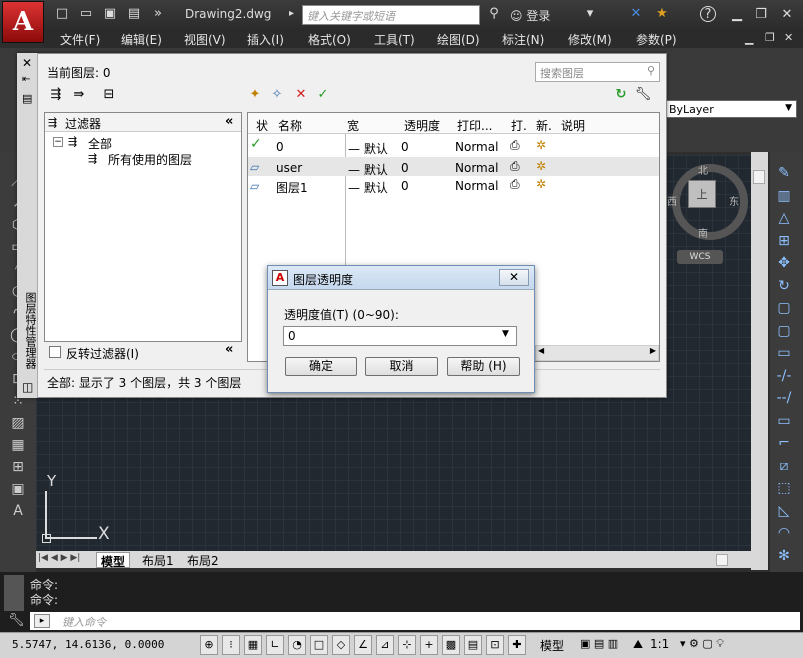 The height and width of the screenshot is (658, 803). I want to click on settings-wrench-icon: 🔧︎, so click(643, 95).